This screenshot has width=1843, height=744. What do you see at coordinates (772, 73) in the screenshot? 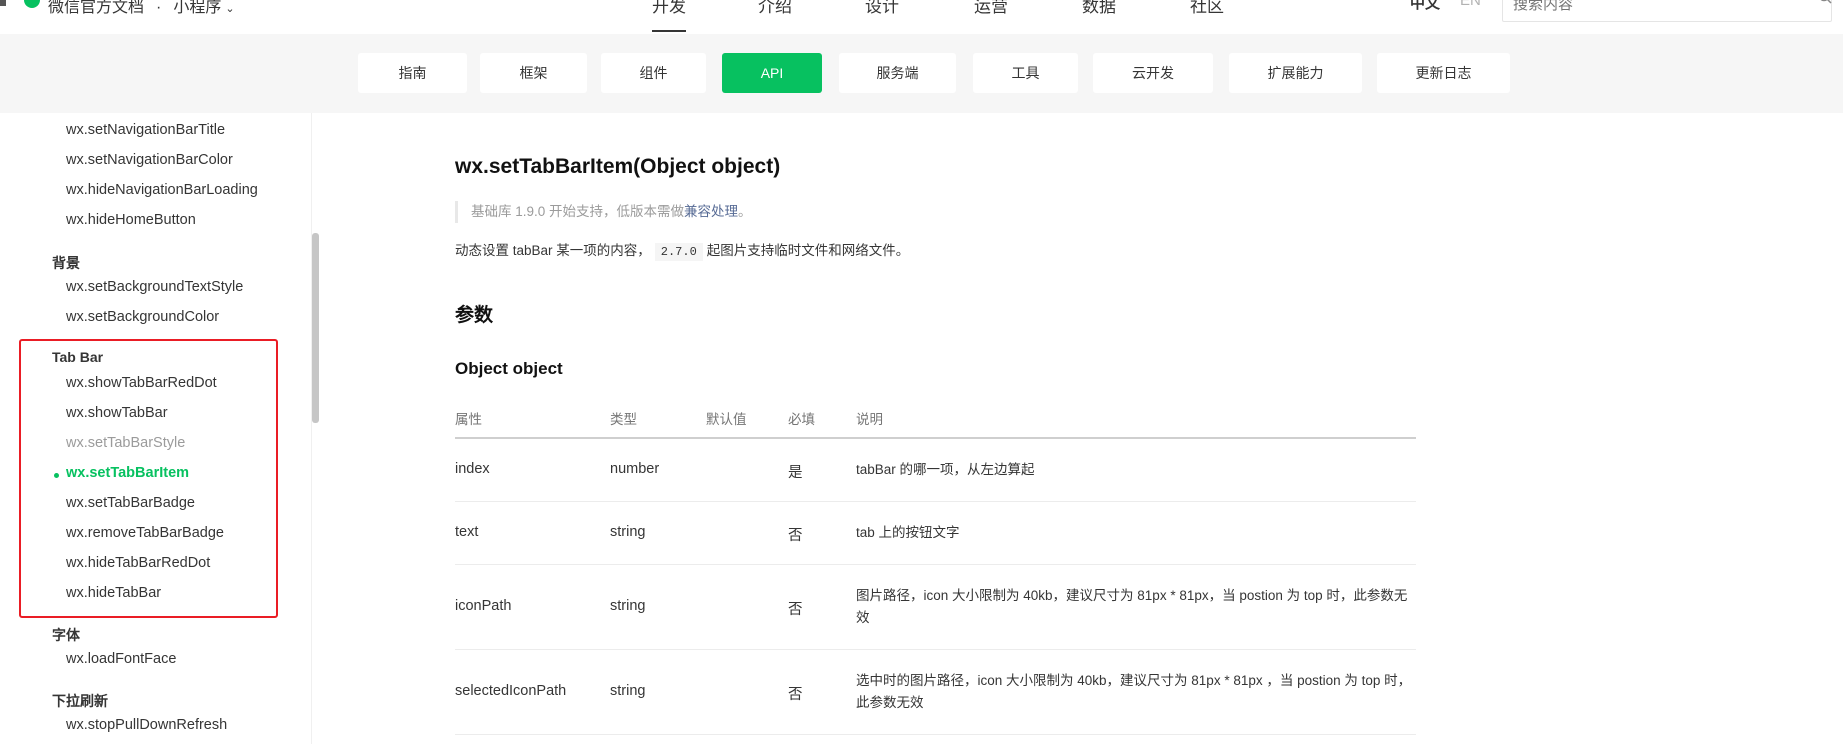
I see `tab-api: API` at bounding box center [772, 73].